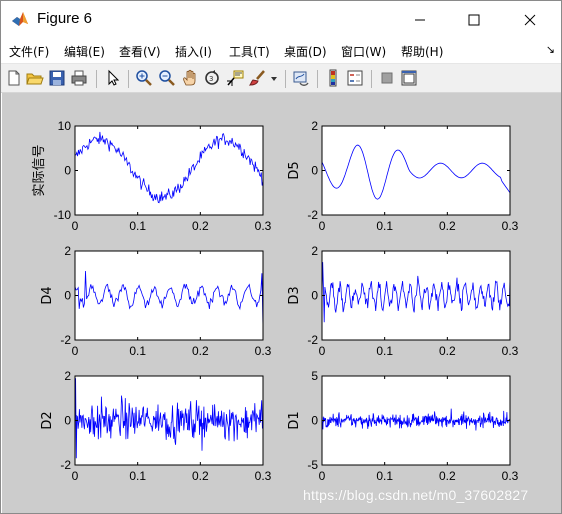 This screenshot has width=562, height=514. Describe the element at coordinates (387, 78) in the screenshot. I see `hide-plot-tools-icon` at that location.